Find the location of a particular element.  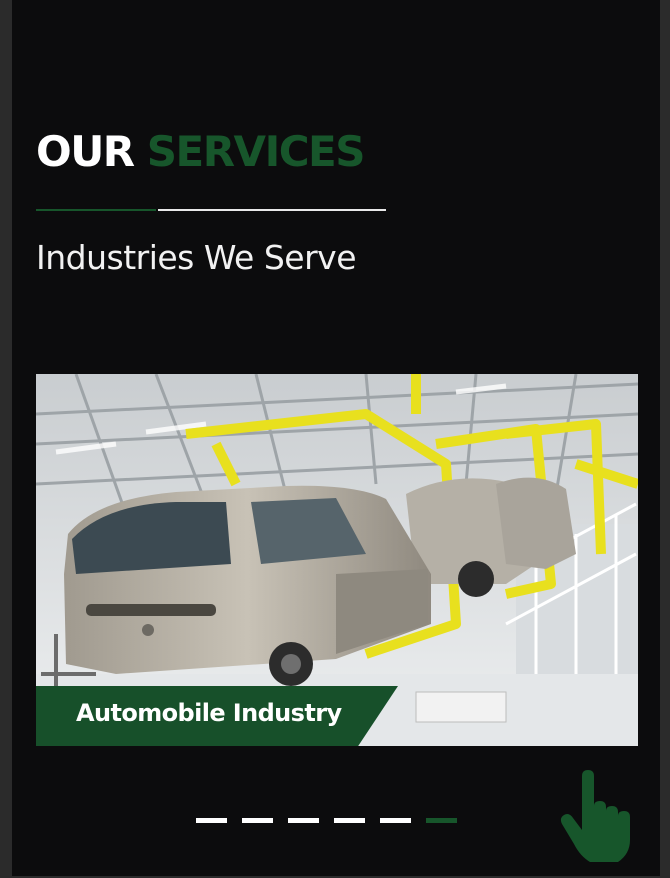

heading-word-our: OUR is located at coordinates (85, 151).